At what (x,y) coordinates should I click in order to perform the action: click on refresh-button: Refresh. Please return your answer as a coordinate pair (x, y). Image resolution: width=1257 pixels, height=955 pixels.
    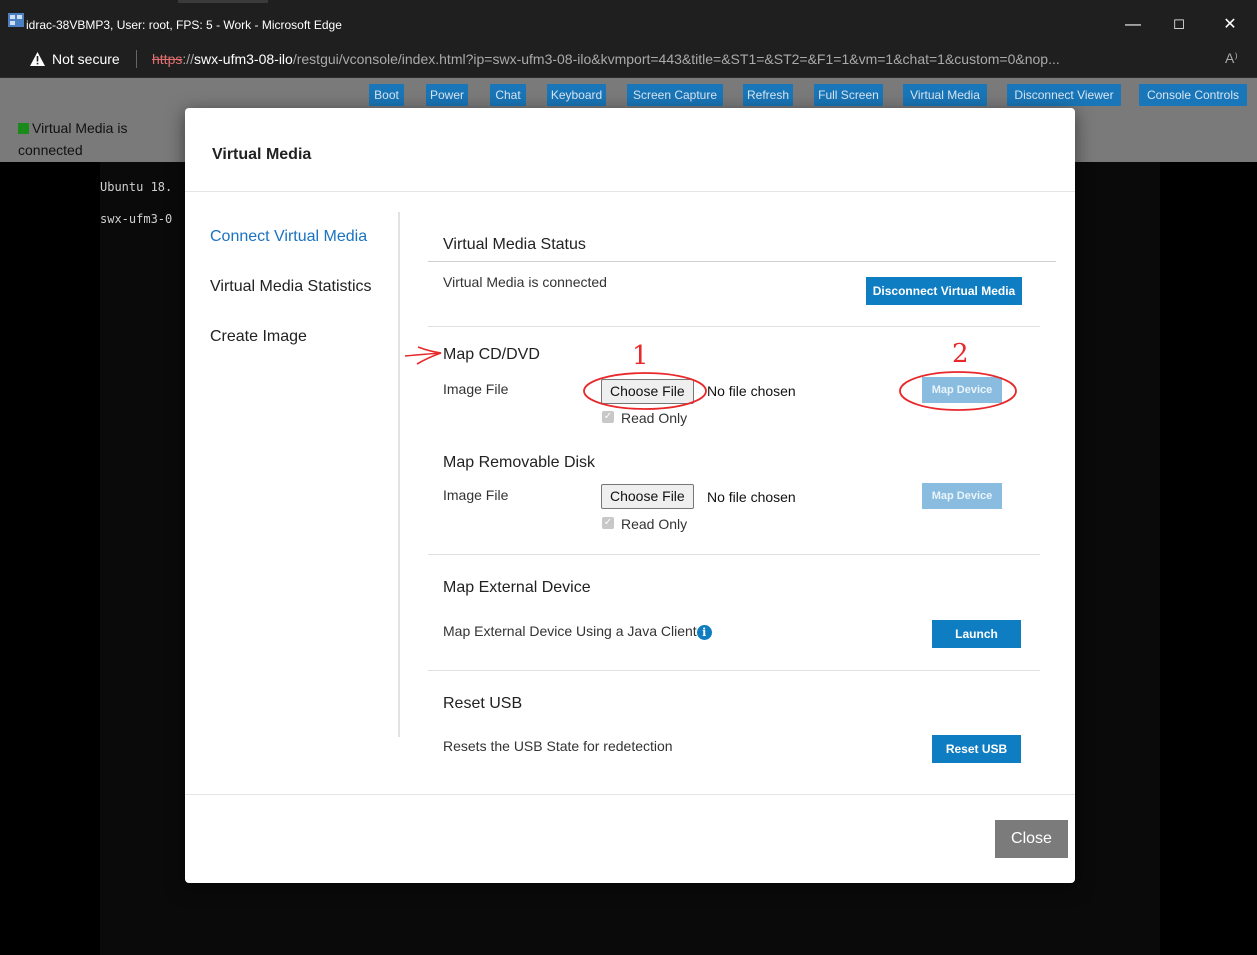
    Looking at the image, I should click on (768, 95).